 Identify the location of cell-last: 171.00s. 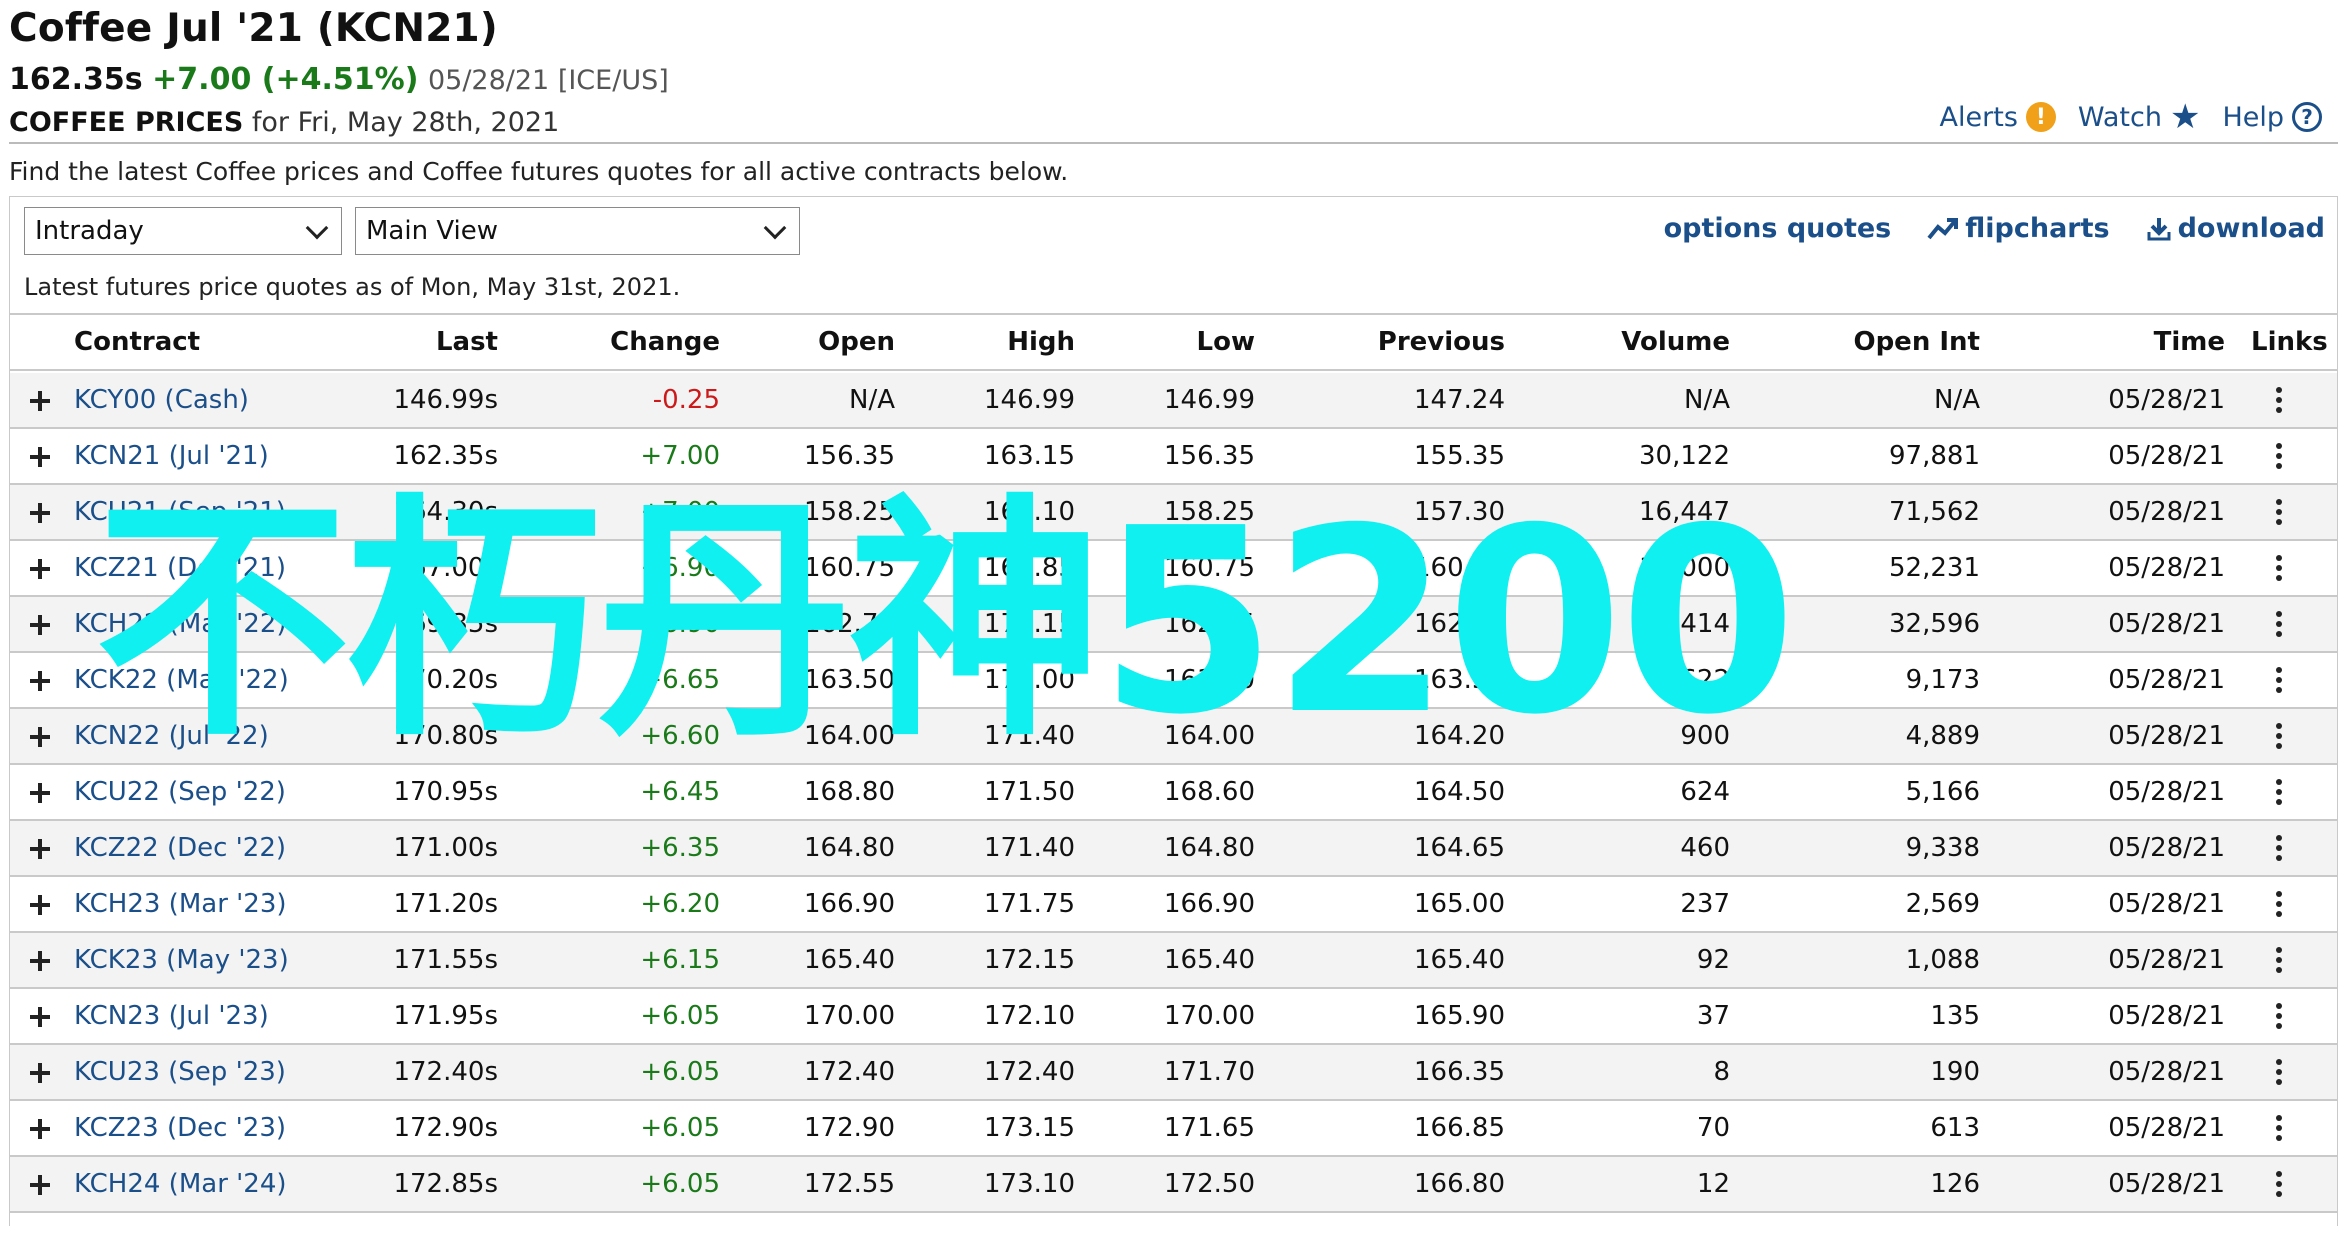
(445, 848).